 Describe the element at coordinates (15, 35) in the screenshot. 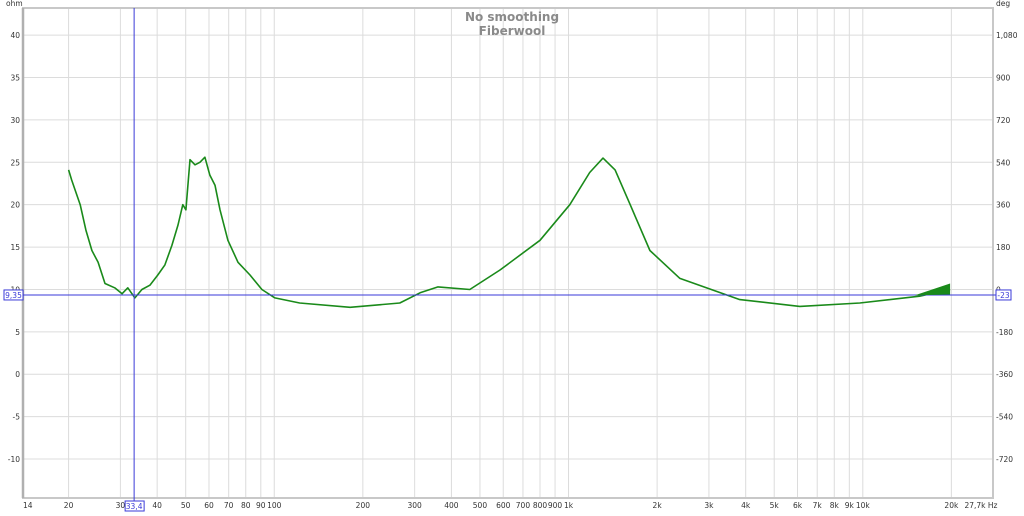

I see `y-tick-label: 40` at that location.